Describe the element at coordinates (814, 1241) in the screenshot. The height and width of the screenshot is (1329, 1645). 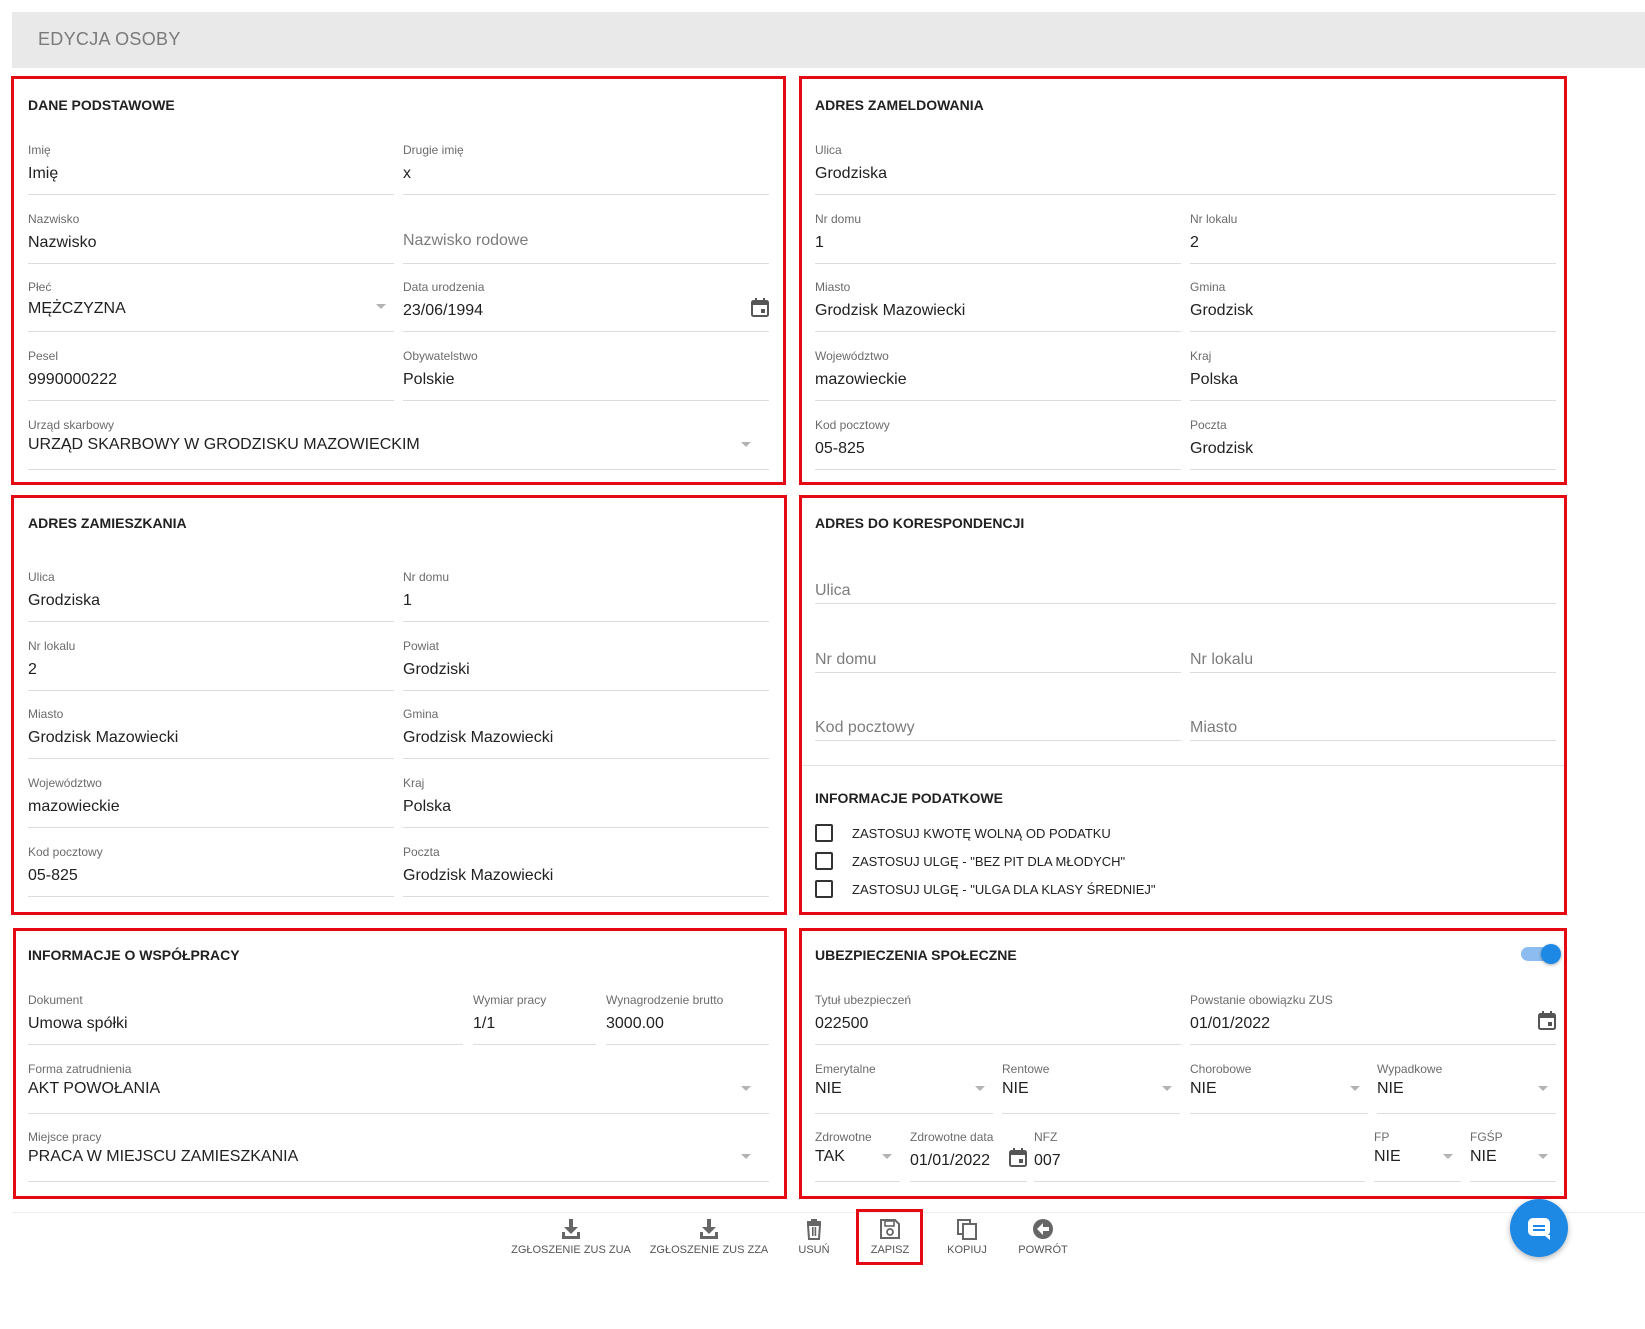
I see `usun-button: USUŃ` at that location.